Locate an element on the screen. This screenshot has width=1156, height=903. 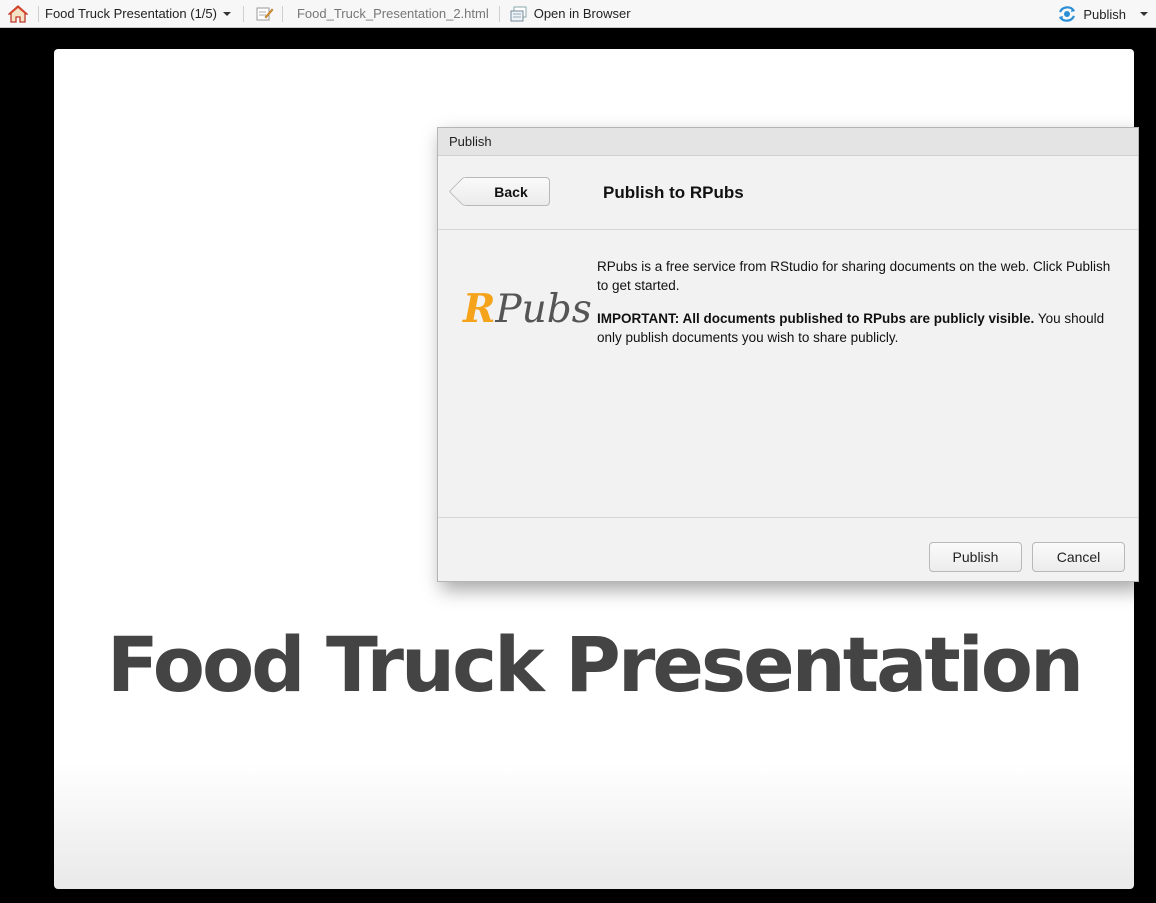
publish-icon is located at coordinates (1067, 14).